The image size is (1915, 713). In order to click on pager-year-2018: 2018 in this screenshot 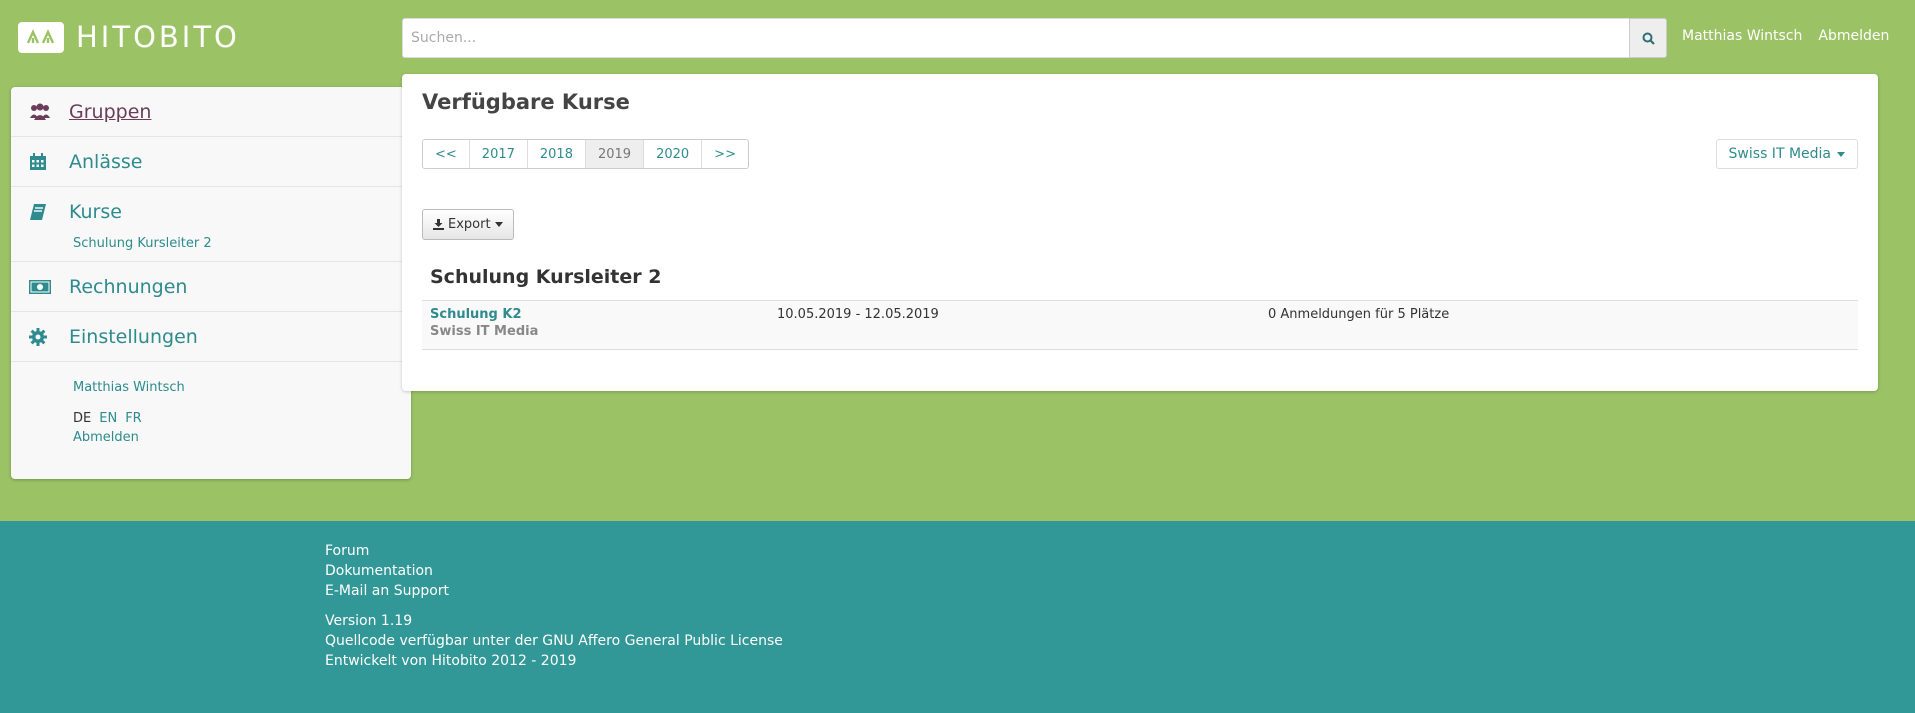, I will do `click(556, 154)`.